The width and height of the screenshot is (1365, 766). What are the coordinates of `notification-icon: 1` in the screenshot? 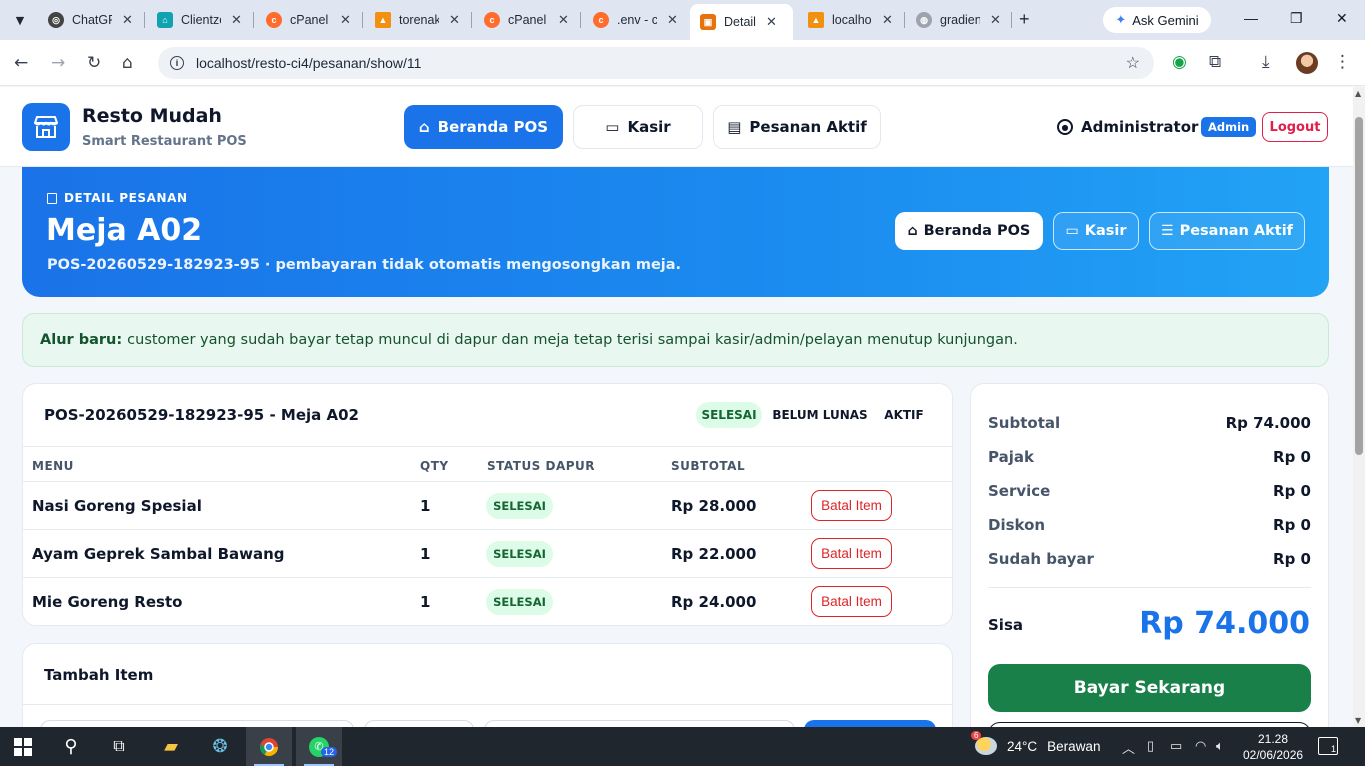 It's located at (1328, 746).